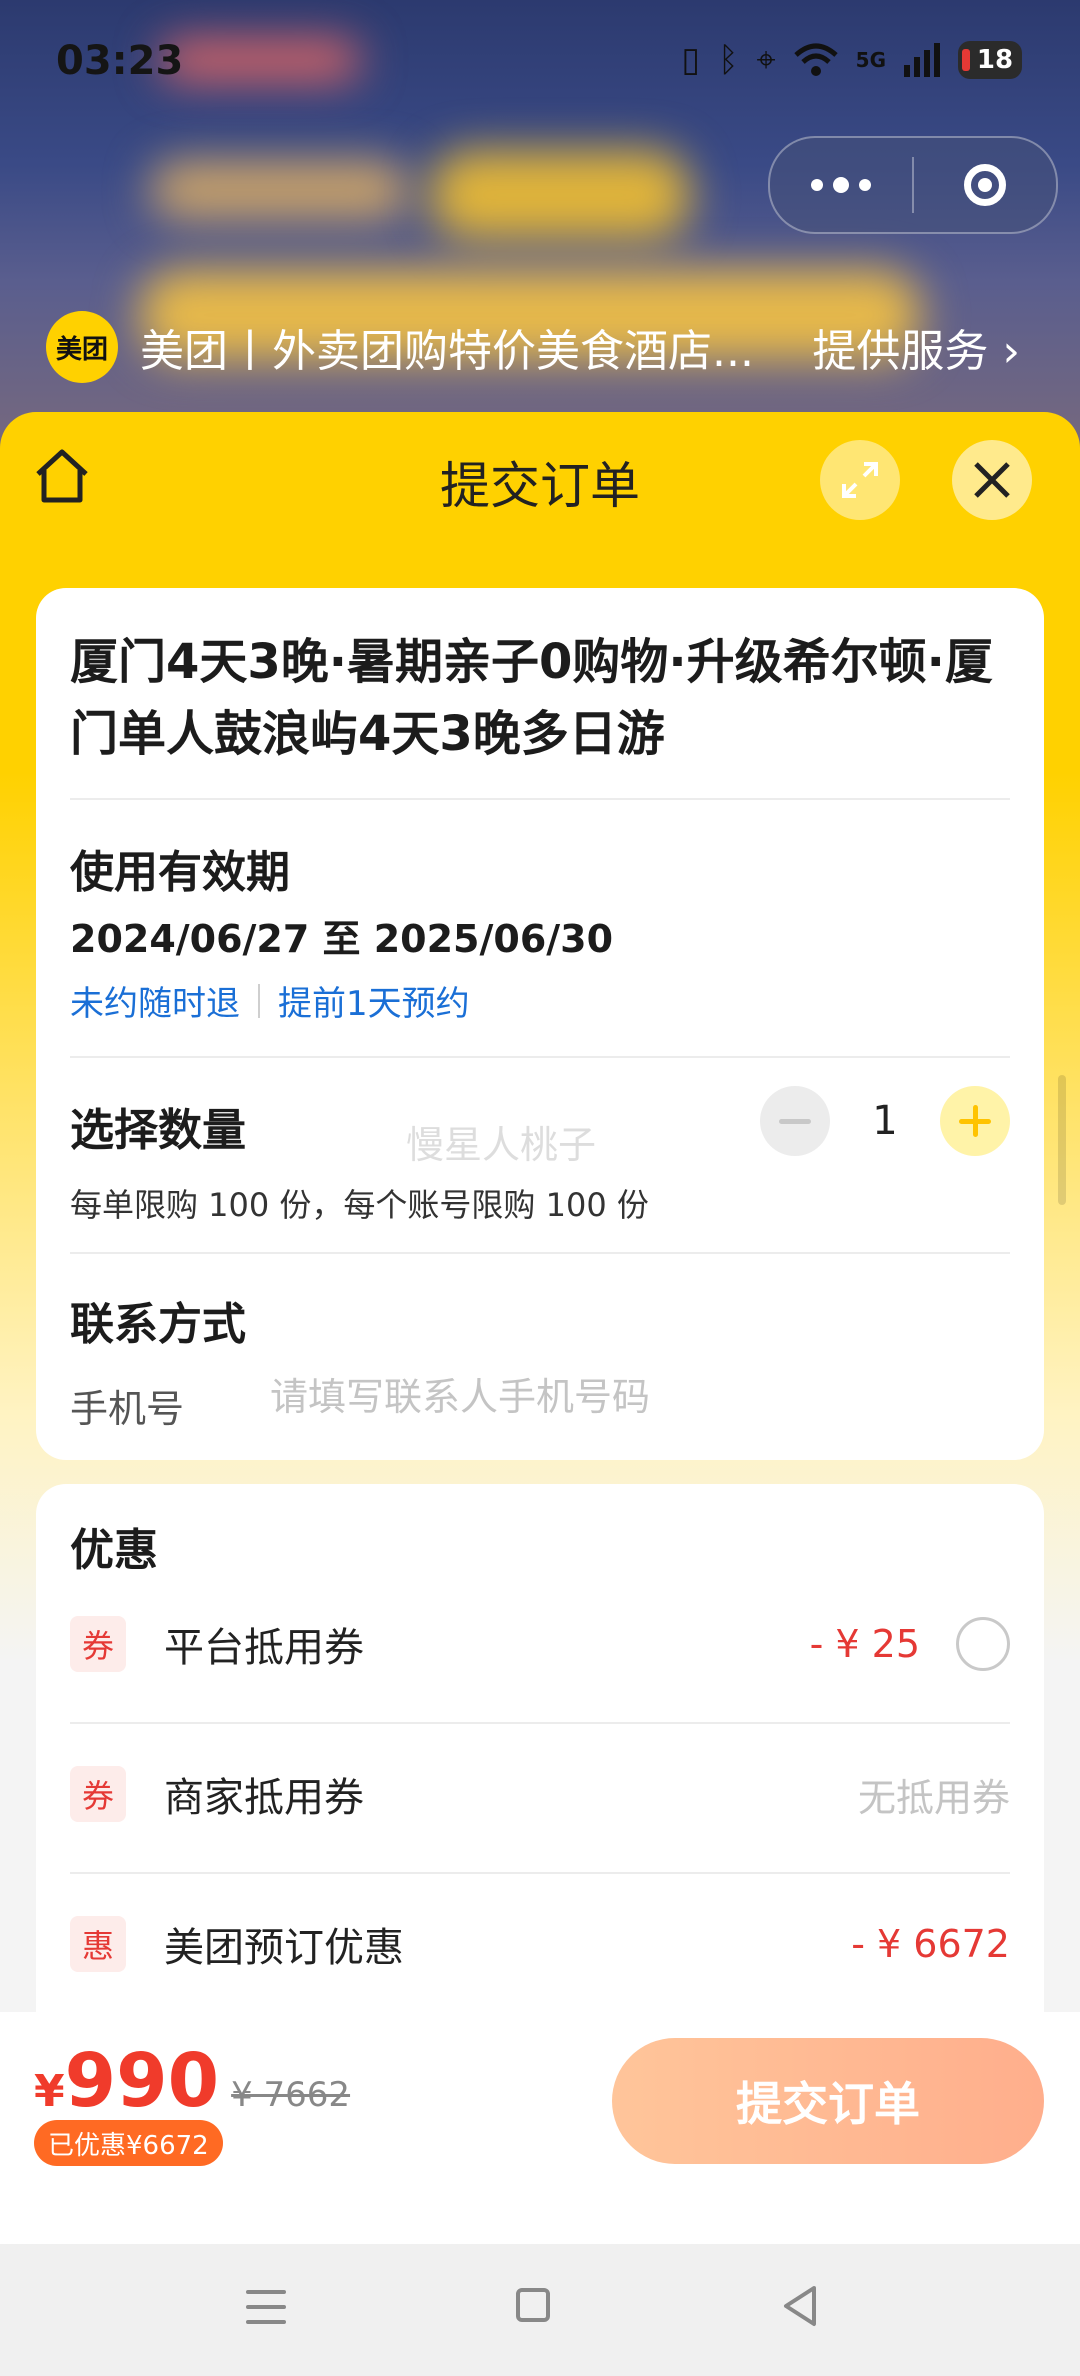 Image resolution: width=1080 pixels, height=2376 pixels. What do you see at coordinates (264, 1648) in the screenshot?
I see `promo-label: 平台抵用券` at bounding box center [264, 1648].